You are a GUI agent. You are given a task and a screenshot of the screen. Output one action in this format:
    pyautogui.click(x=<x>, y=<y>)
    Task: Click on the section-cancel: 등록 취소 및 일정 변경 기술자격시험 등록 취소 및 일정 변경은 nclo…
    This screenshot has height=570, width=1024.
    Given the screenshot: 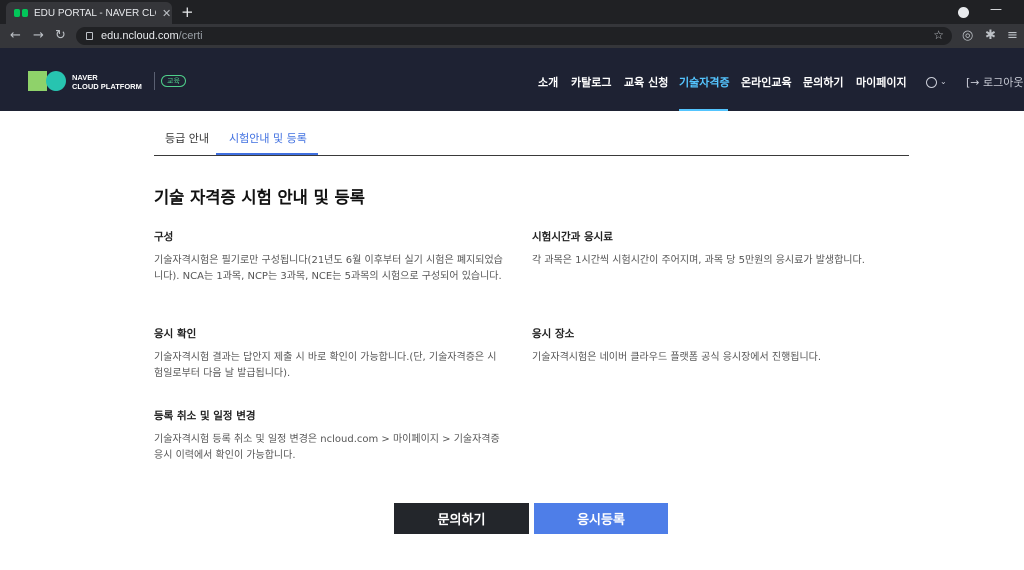 What is the action you would take?
    pyautogui.click(x=329, y=436)
    